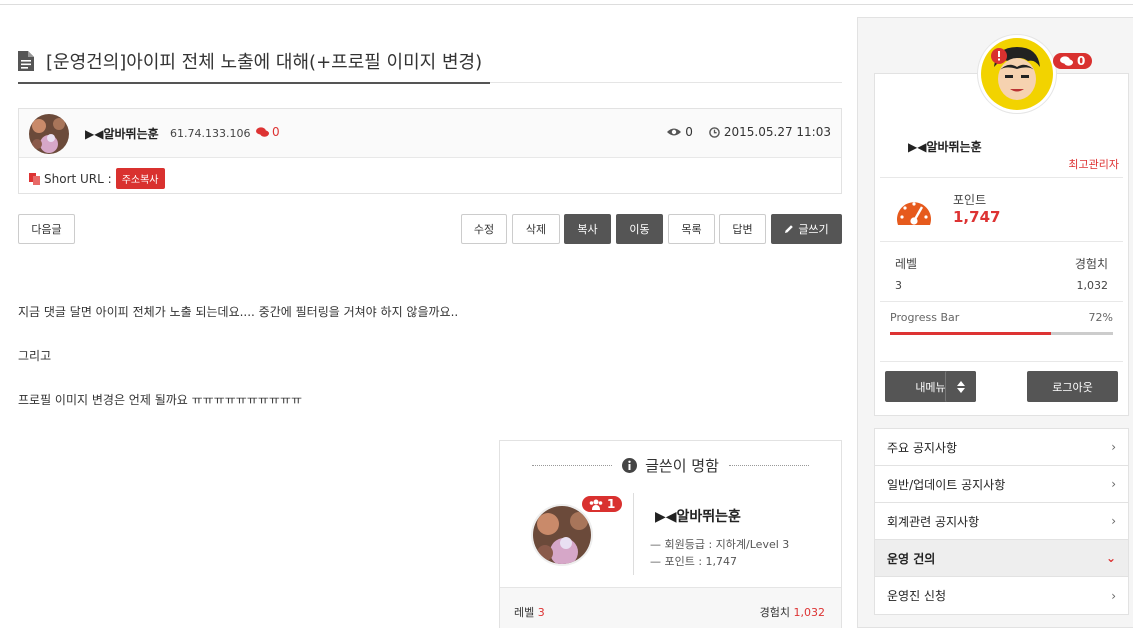 Image resolution: width=1133 pixels, height=628 pixels. Describe the element at coordinates (639, 229) in the screenshot. I see `move-button: 이동` at that location.